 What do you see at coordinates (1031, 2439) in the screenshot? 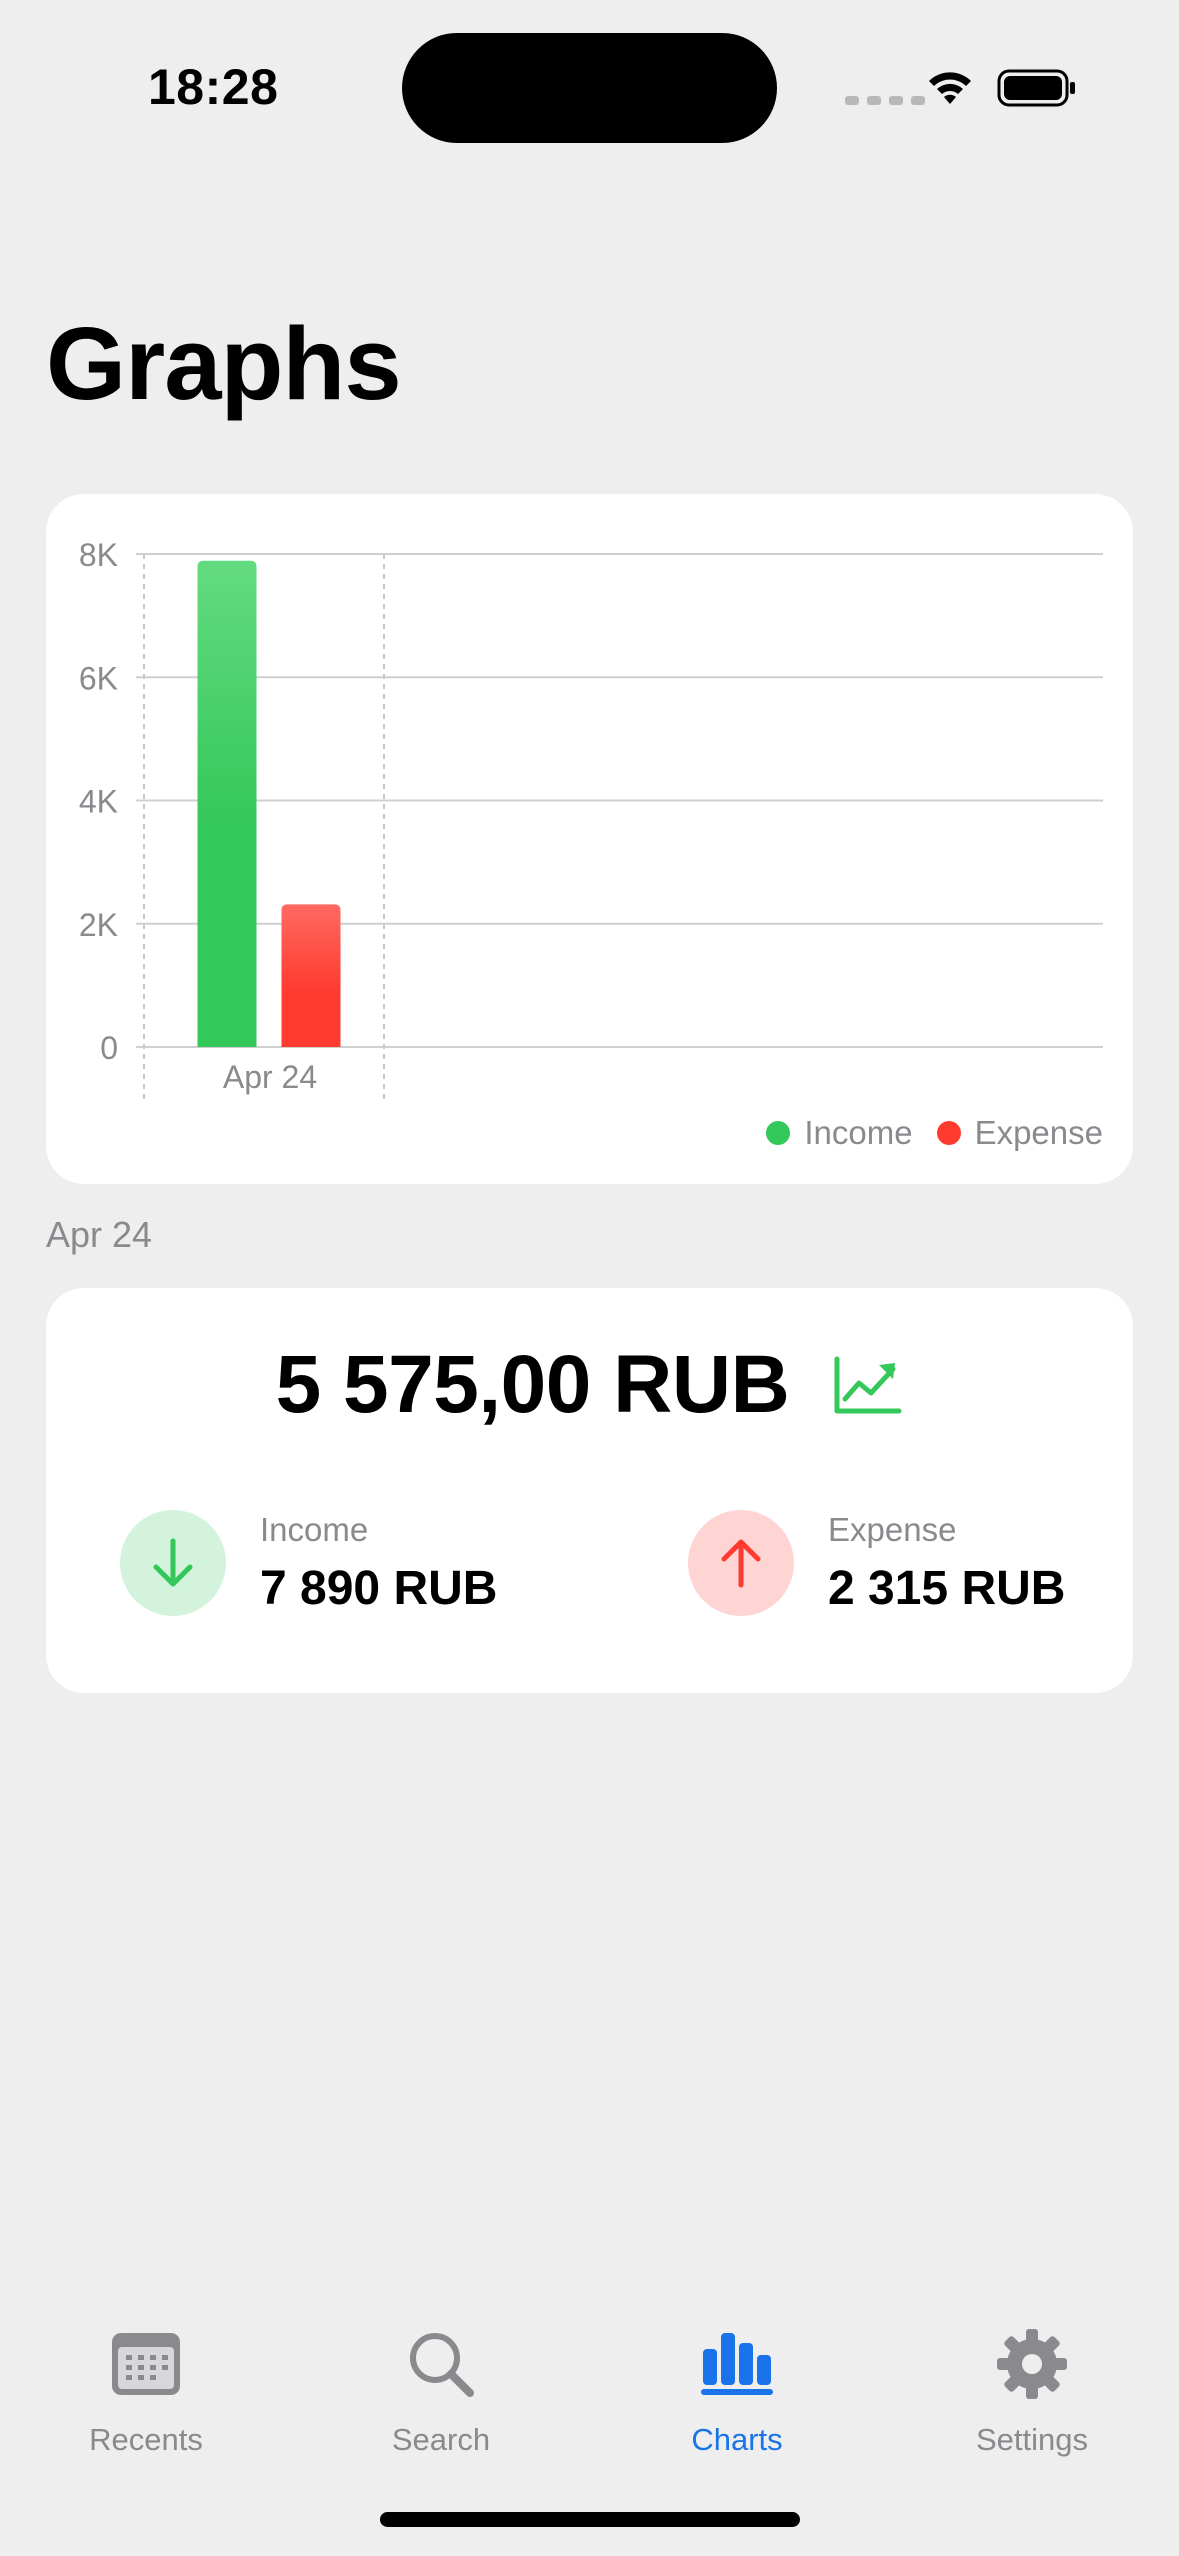
I see `tab-label-settings: Settings` at bounding box center [1031, 2439].